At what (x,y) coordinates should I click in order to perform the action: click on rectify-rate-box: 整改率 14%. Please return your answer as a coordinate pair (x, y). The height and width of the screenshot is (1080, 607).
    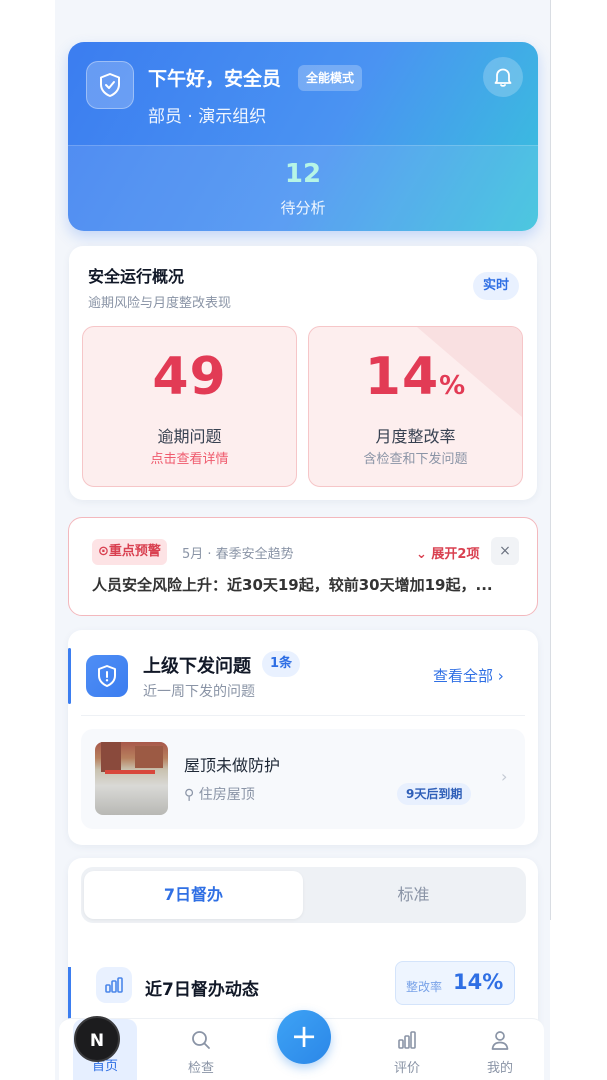
    Looking at the image, I should click on (455, 983).